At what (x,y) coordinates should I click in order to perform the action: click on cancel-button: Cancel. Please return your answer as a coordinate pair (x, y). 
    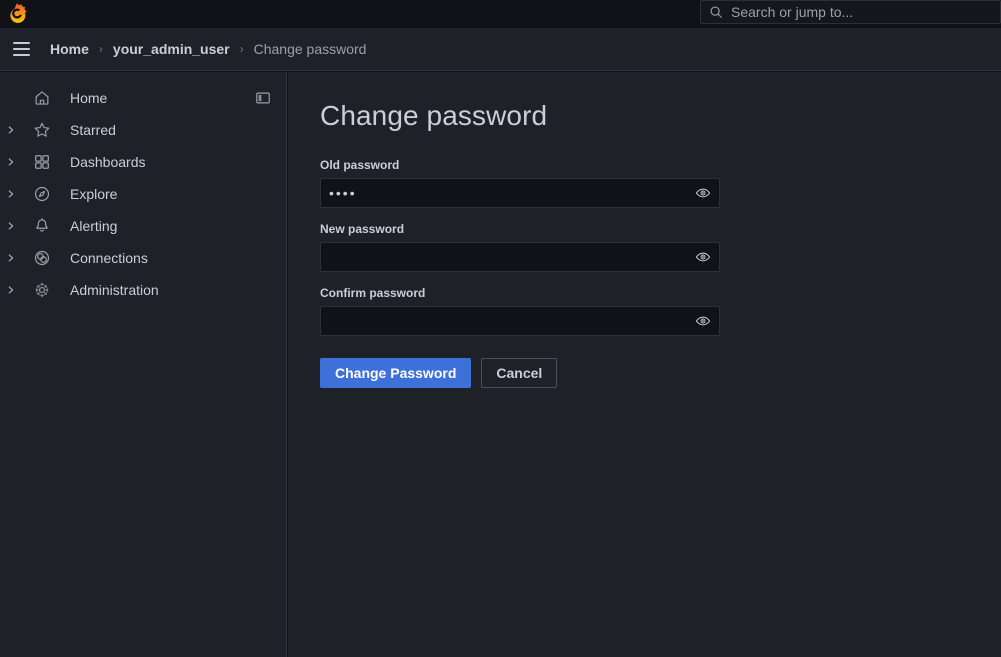
    Looking at the image, I should click on (519, 373).